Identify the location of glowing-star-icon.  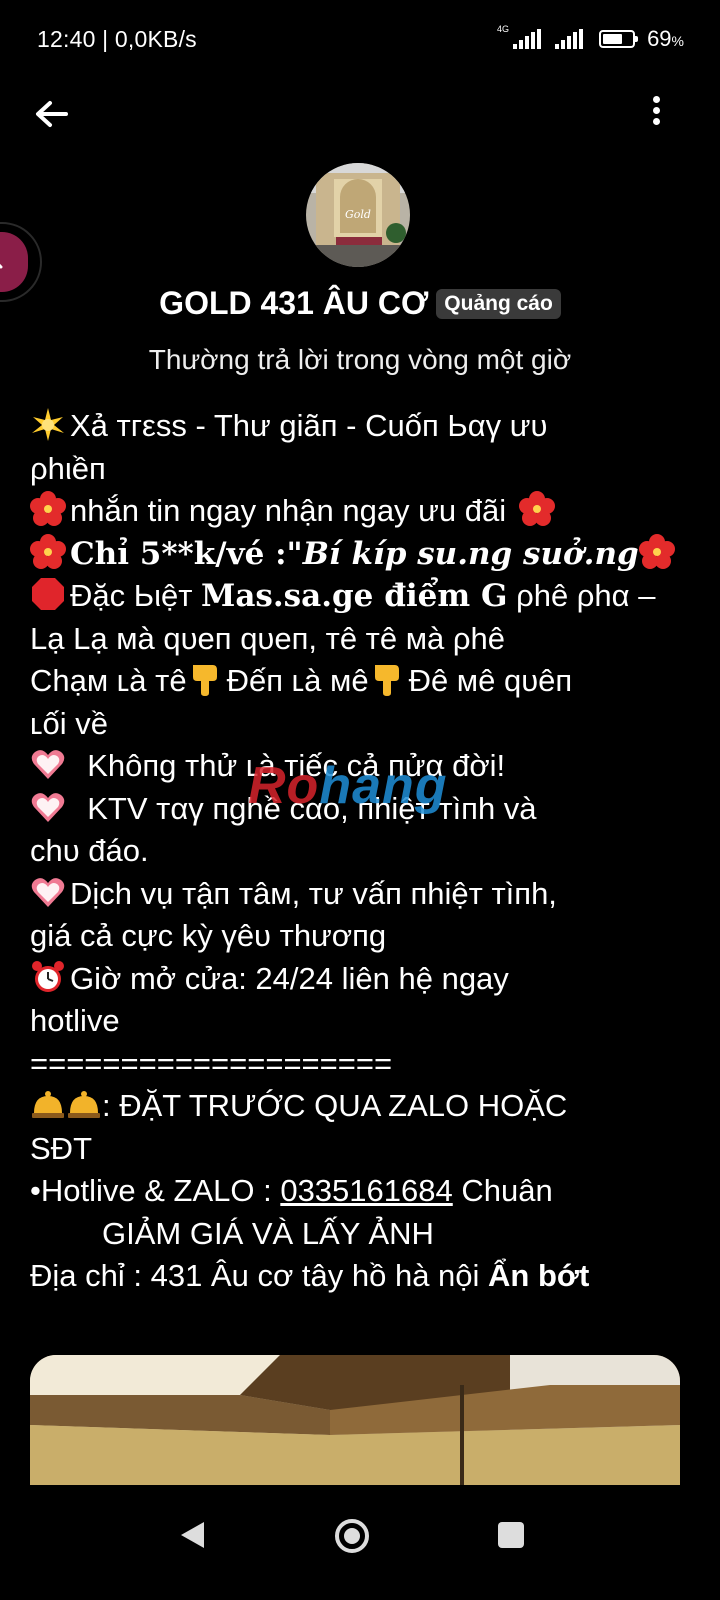
(48, 424).